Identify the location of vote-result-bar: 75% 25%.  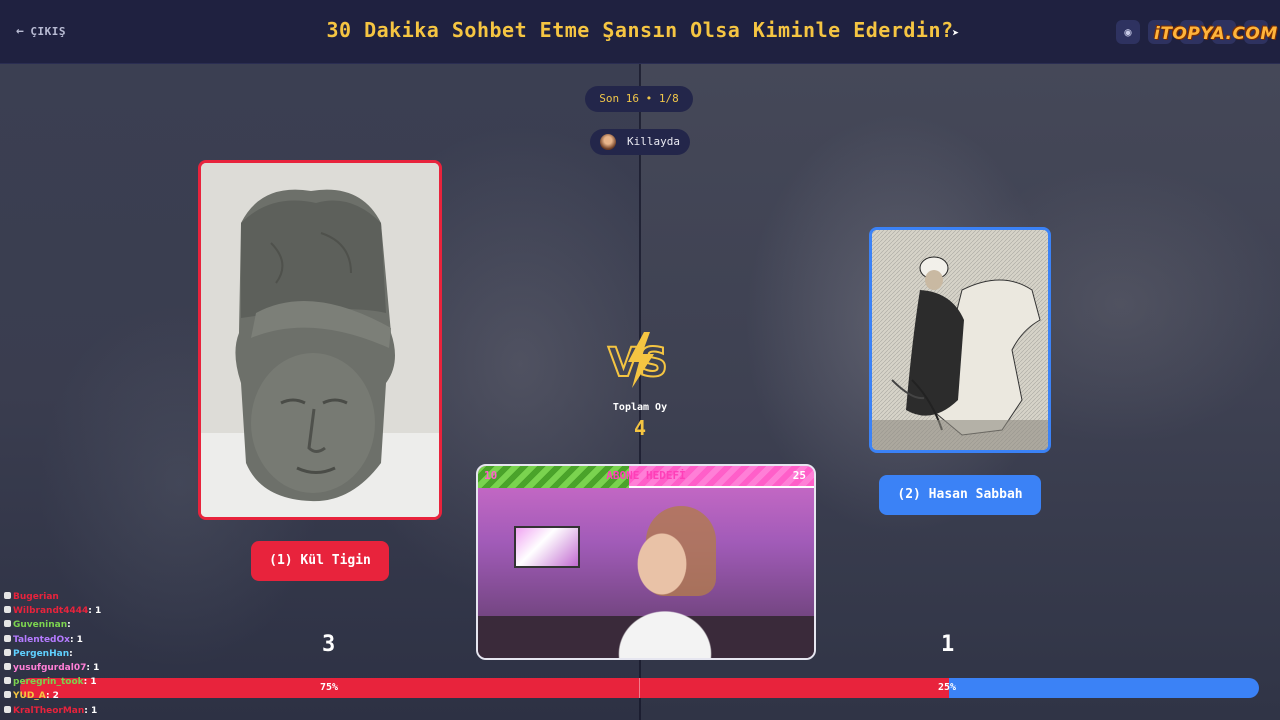
(639, 688).